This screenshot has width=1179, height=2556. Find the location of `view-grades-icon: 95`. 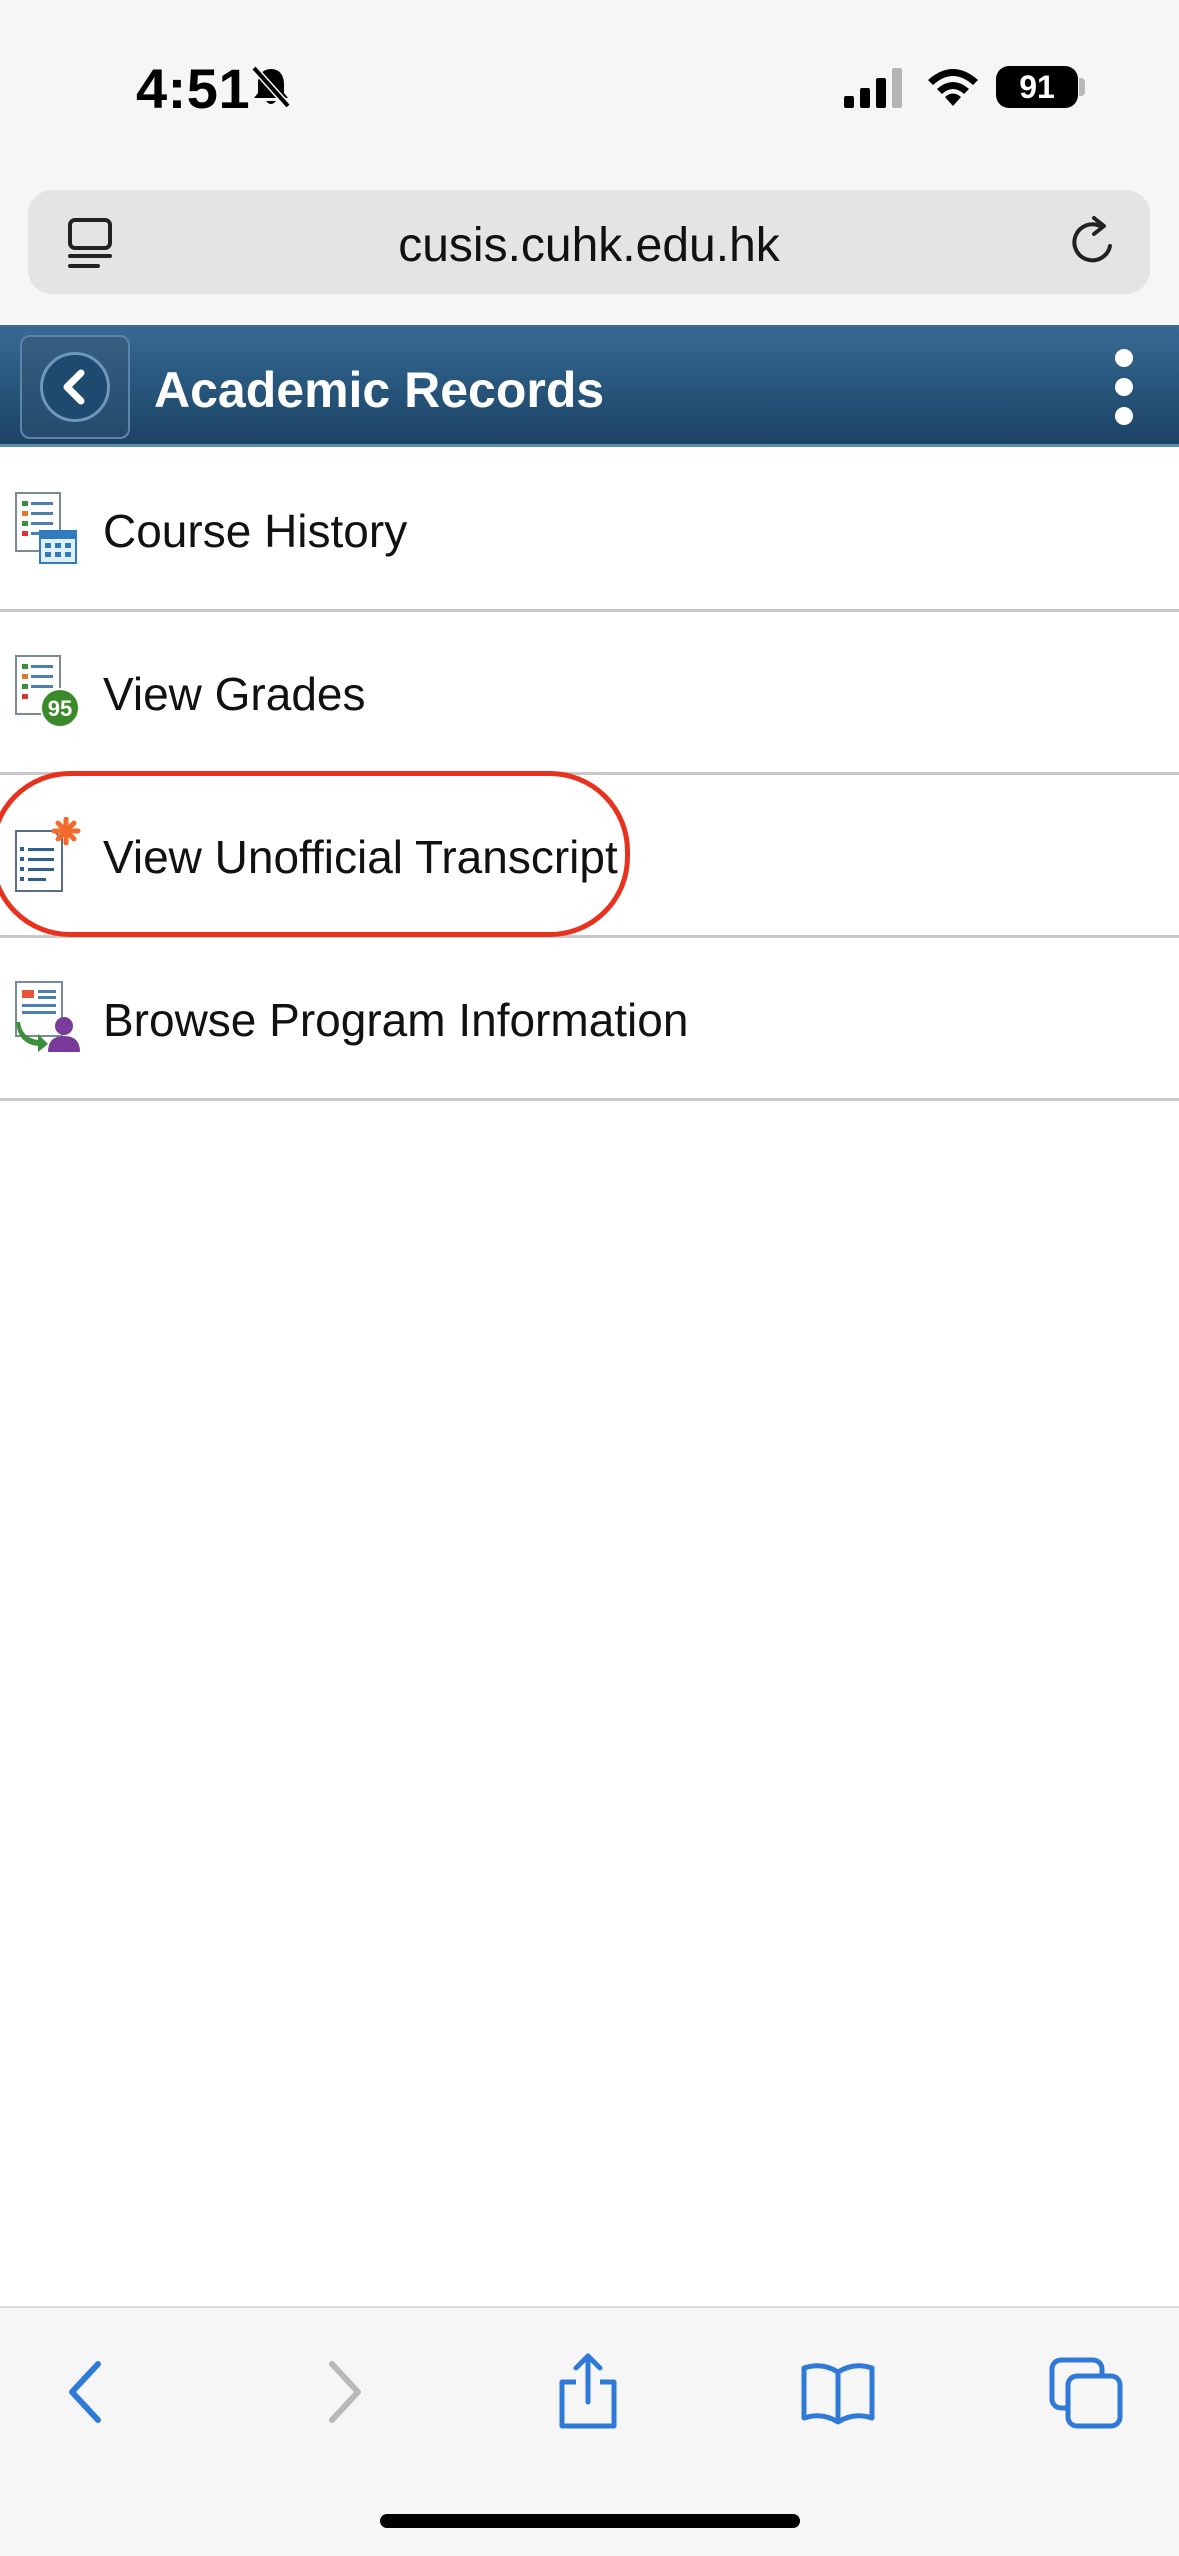

view-grades-icon: 95 is located at coordinates (47, 691).